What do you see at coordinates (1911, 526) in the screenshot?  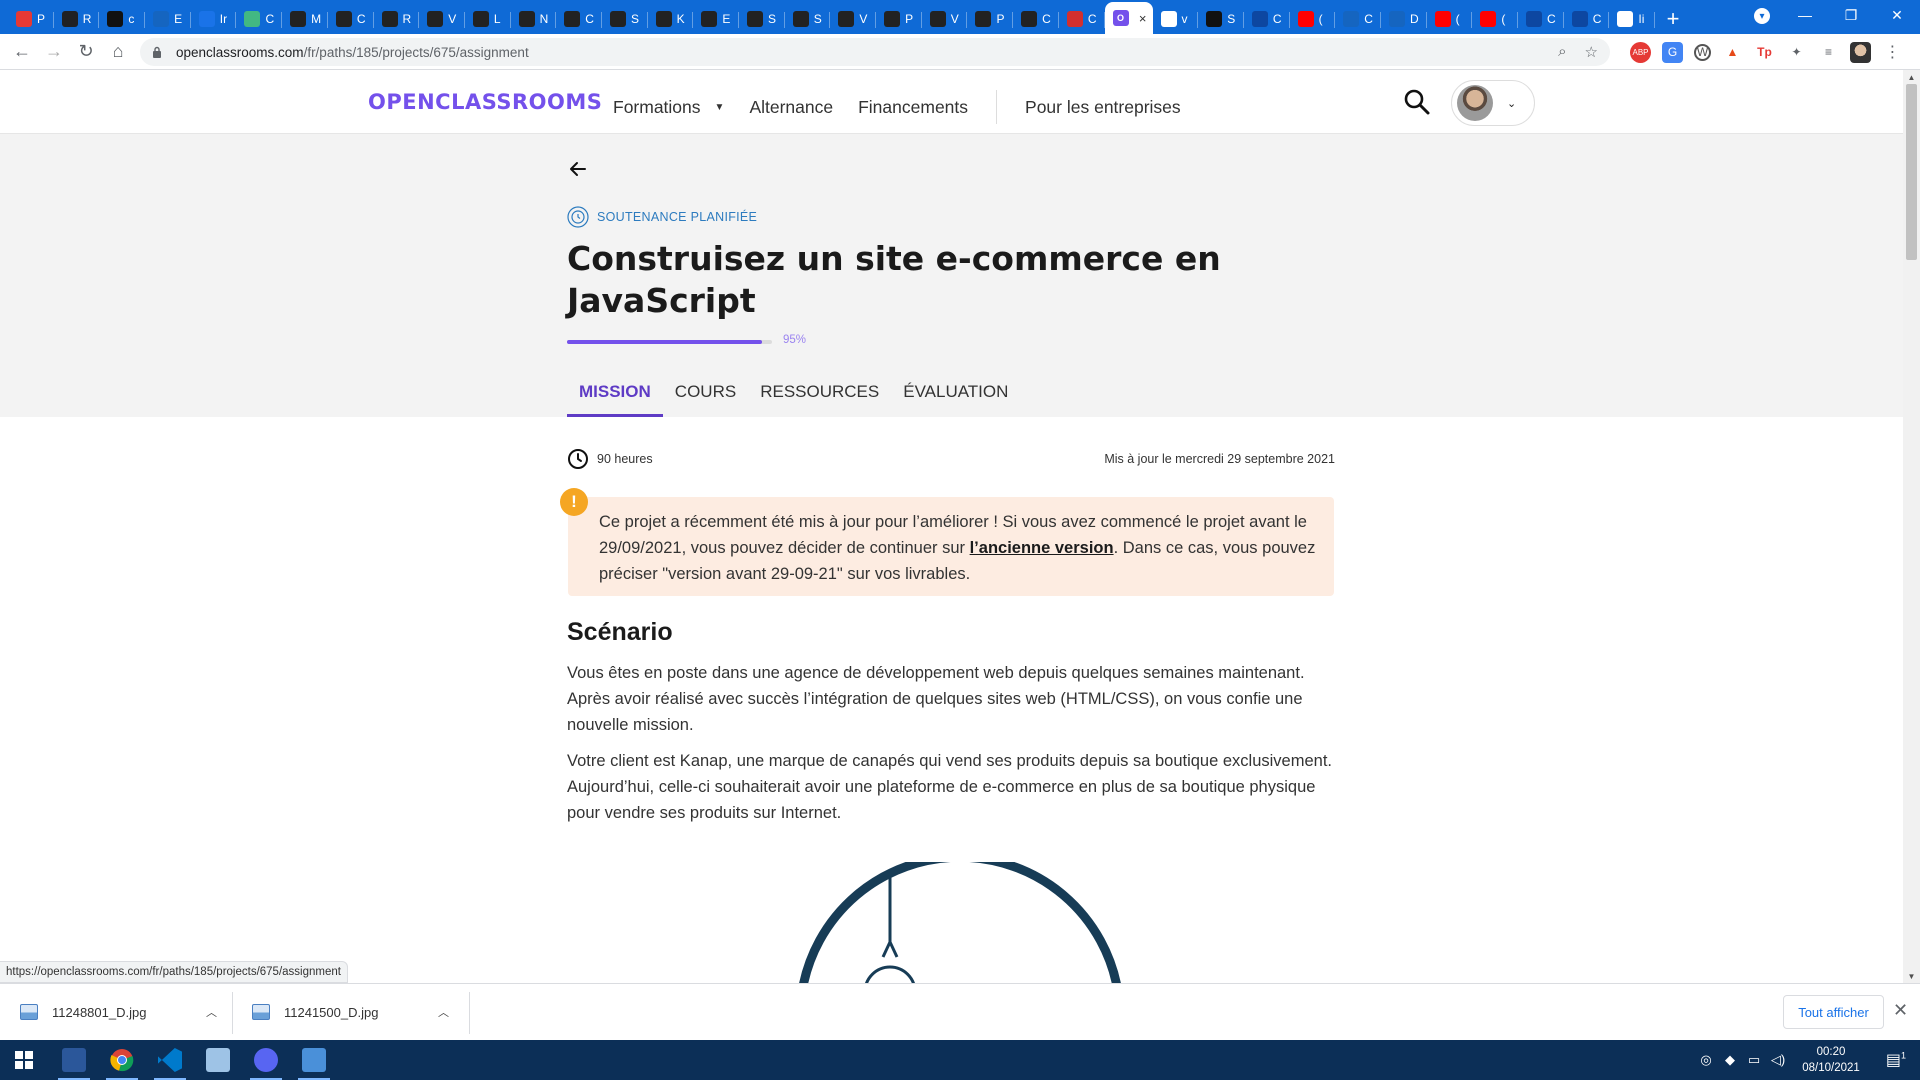 I see `page-scrollbar: ▲ ▼` at bounding box center [1911, 526].